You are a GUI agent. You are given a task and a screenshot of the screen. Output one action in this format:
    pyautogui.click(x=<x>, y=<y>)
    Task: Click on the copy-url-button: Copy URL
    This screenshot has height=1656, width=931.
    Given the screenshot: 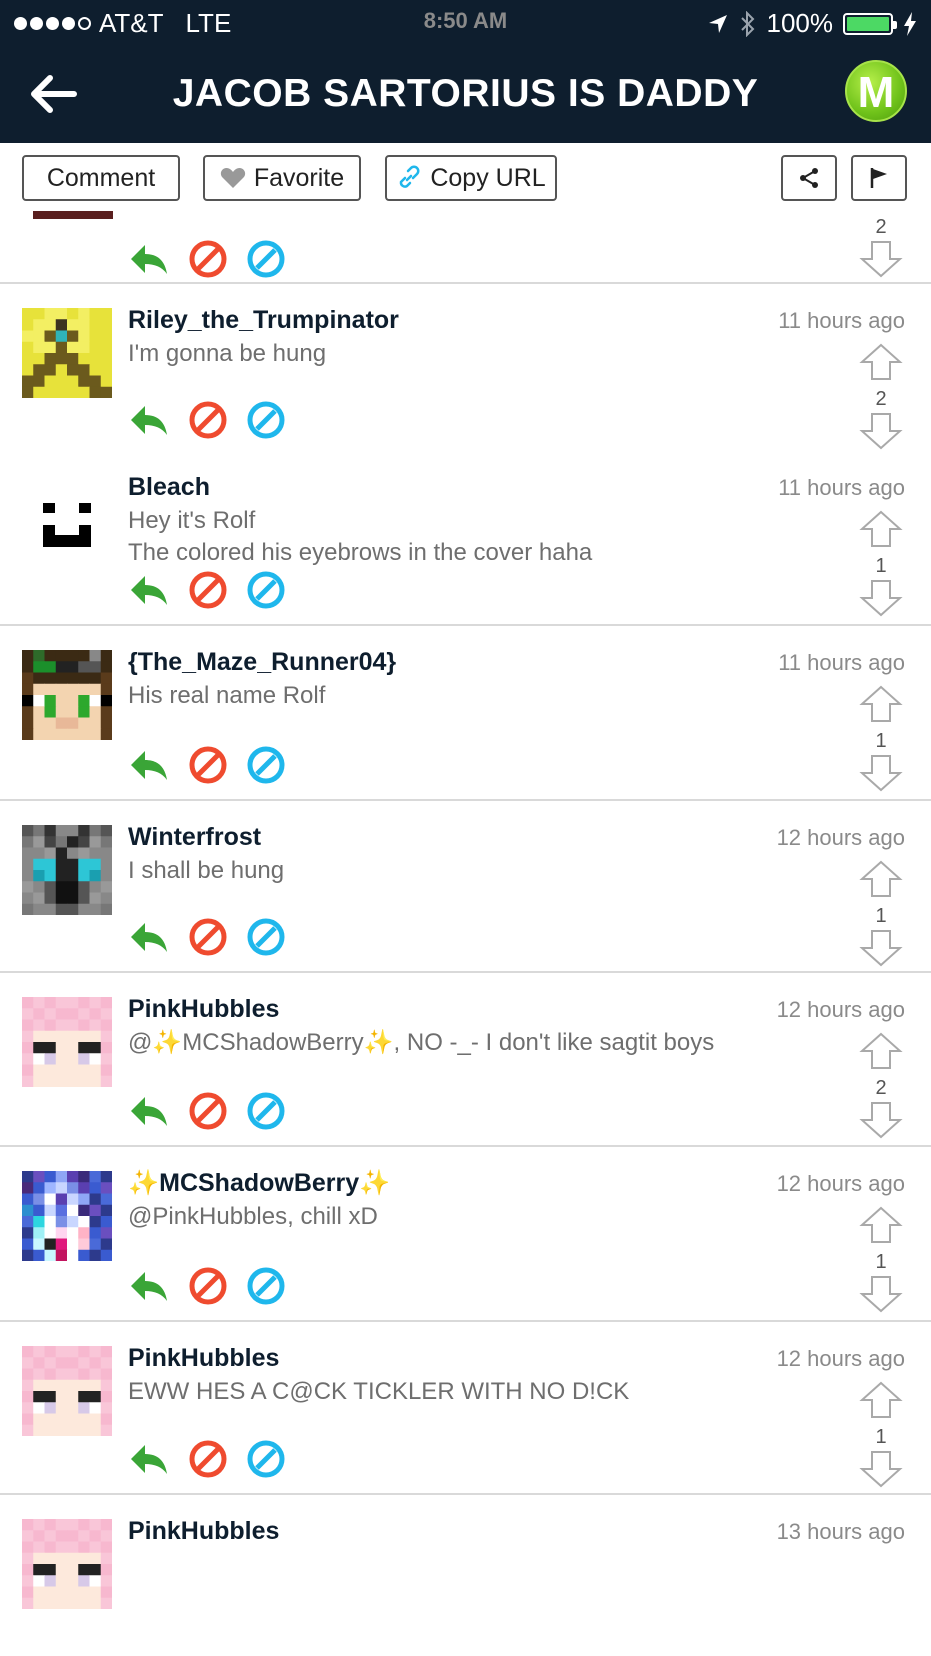 What is the action you would take?
    pyautogui.click(x=471, y=178)
    